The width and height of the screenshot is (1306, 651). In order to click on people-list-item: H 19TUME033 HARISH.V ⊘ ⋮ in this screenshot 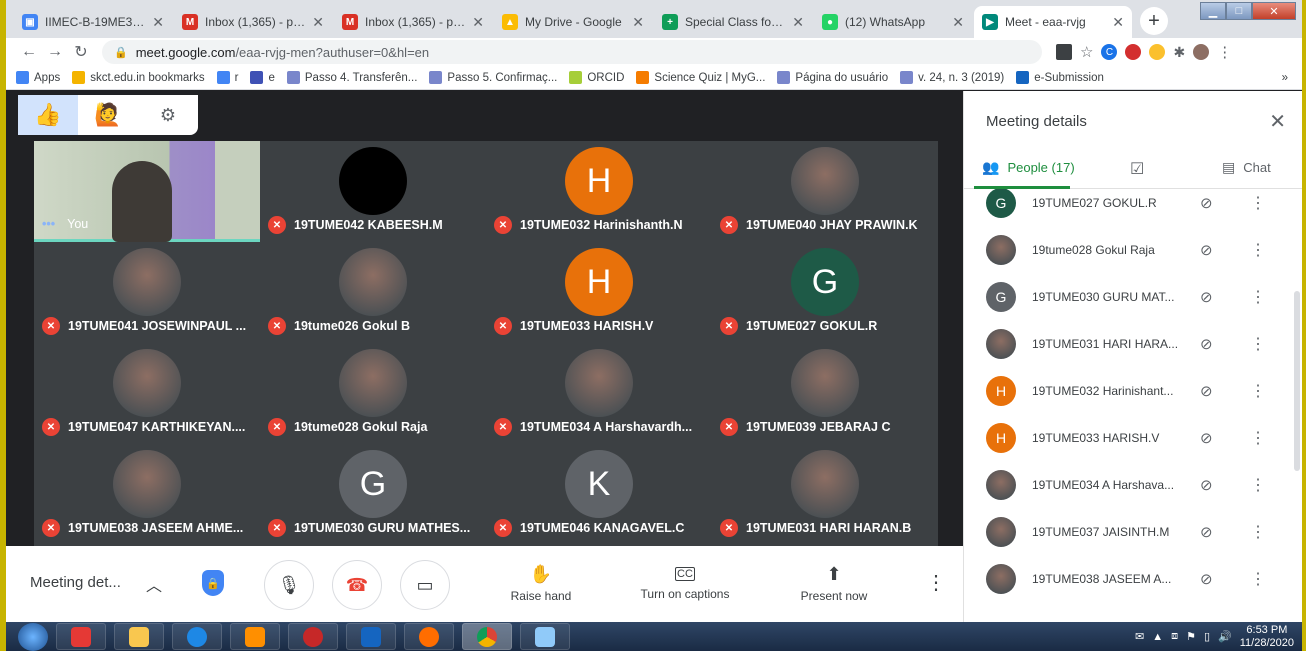, I will do `click(1129, 437)`.